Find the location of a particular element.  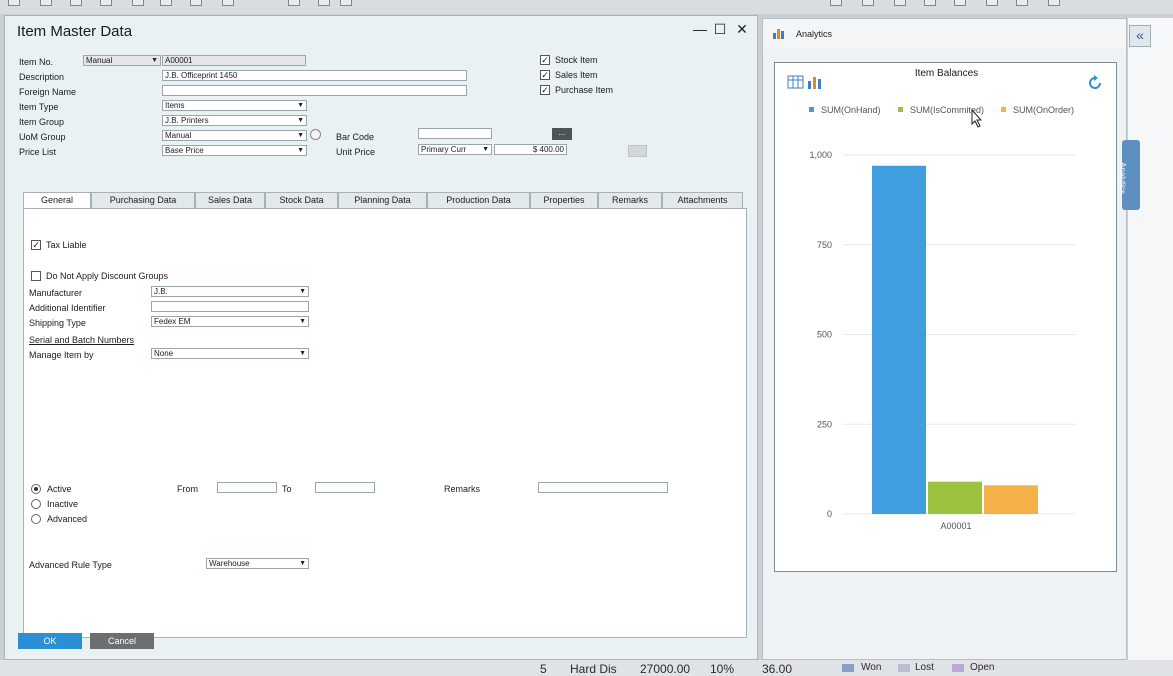

to-label: To is located at coordinates (287, 489).